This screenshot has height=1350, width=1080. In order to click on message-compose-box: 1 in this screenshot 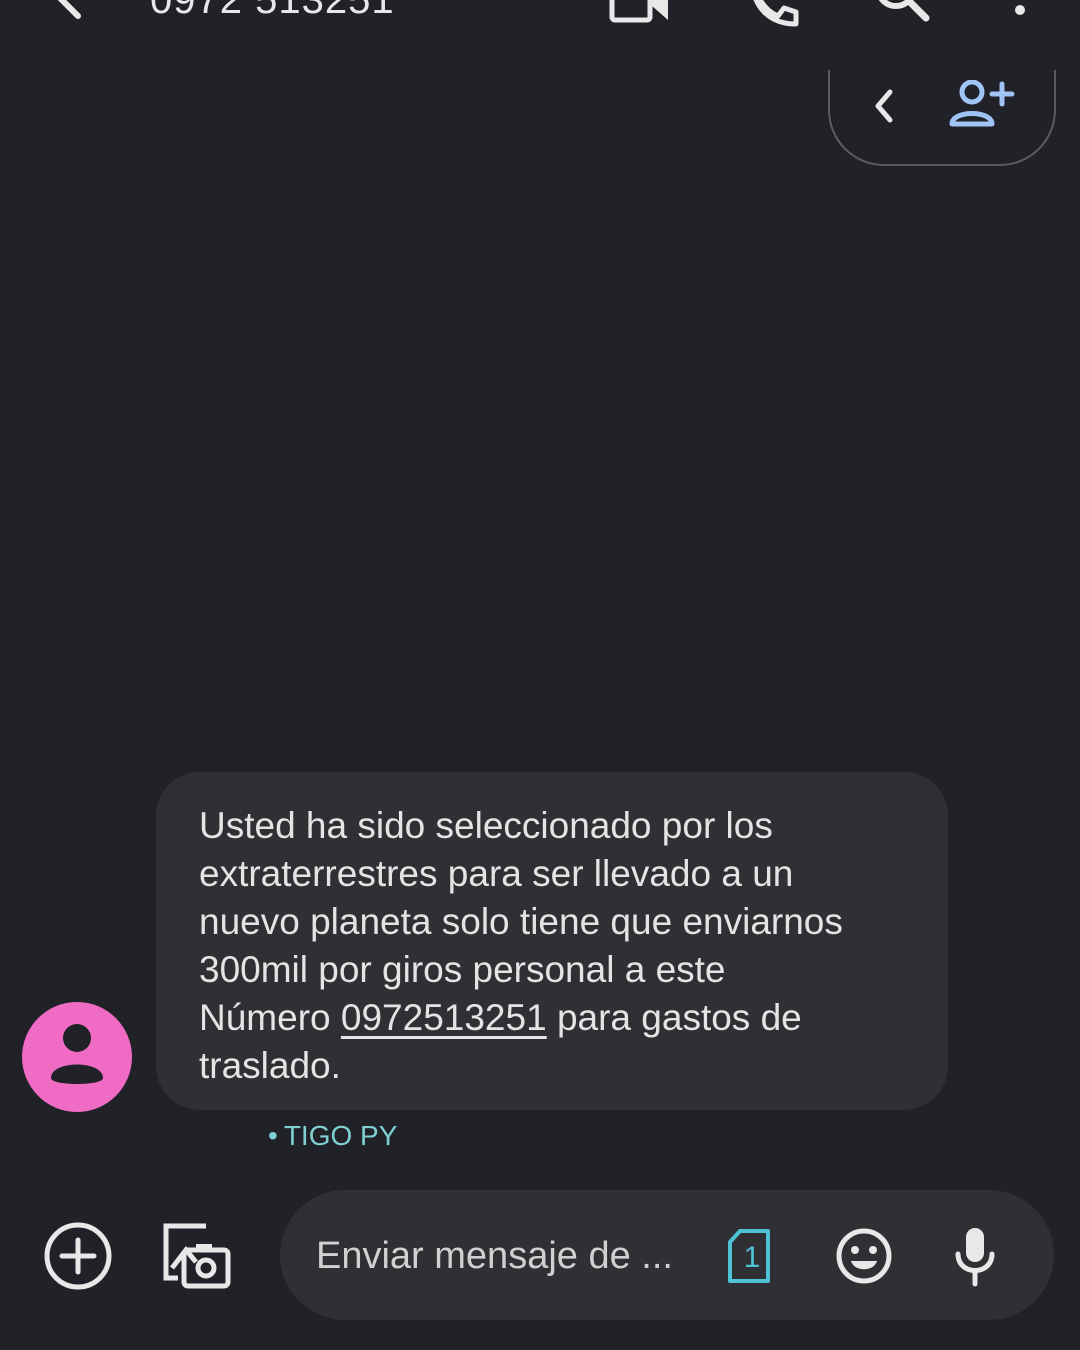, I will do `click(667, 1255)`.